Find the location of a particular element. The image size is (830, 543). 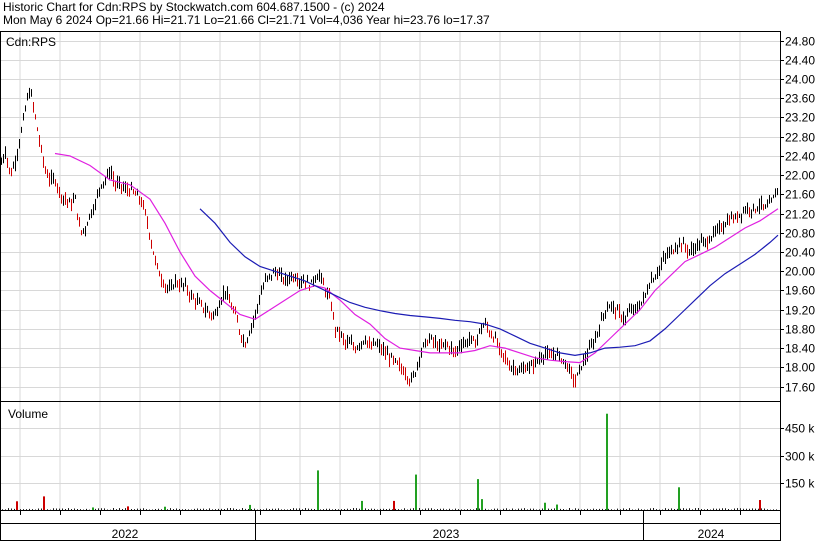

price-tick-label: 22.40 is located at coordinates (800, 157).